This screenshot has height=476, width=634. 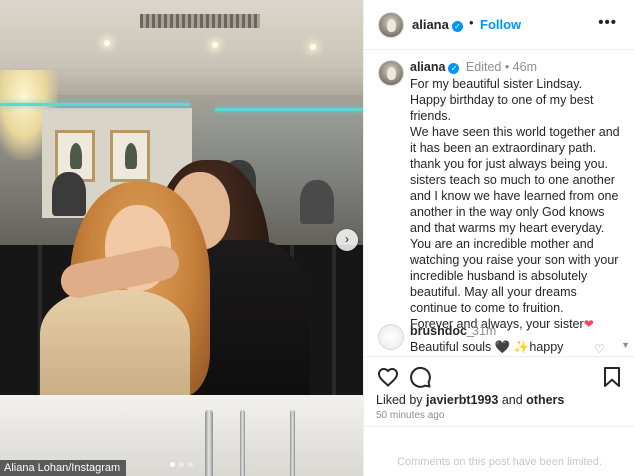 I want to click on comment: brushdoc_ 31m Beautiful souls 🖤 ✨happy ♡, so click(x=499, y=338).